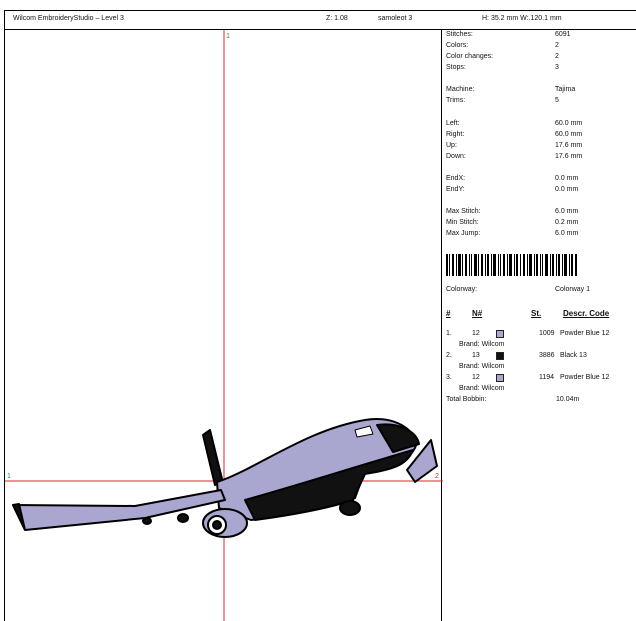  I want to click on airplane-embroidery, so click(225, 478).